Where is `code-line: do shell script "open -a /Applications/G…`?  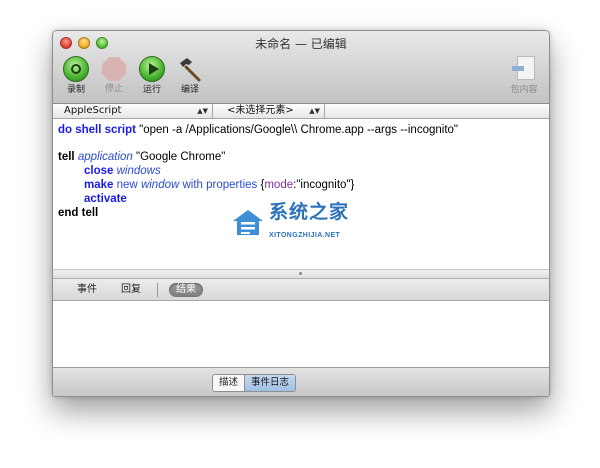 code-line: do shell script "open -a /Applications/G… is located at coordinates (258, 130).